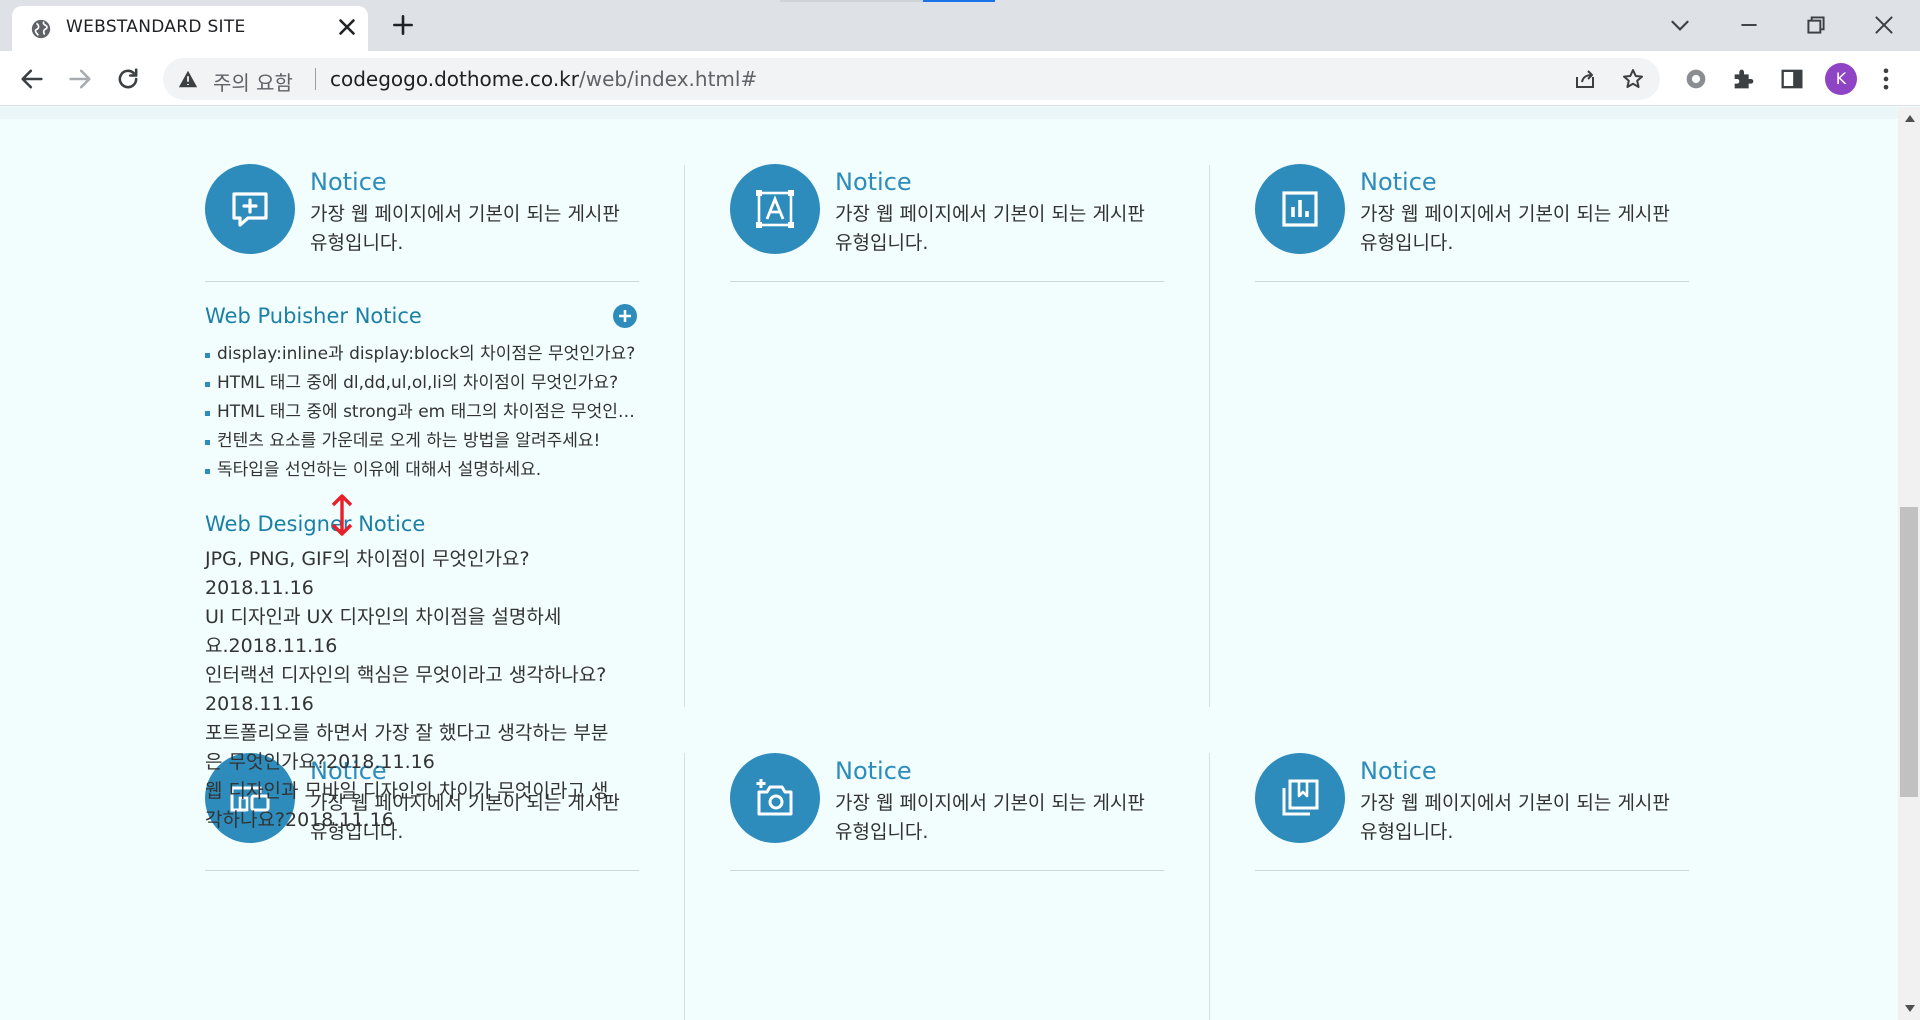 The image size is (1920, 1020). I want to click on list-item: HTML 태그 중에 dl,dd,ul,ol,li의 차이점이 무엇인가요?, so click(422, 383).